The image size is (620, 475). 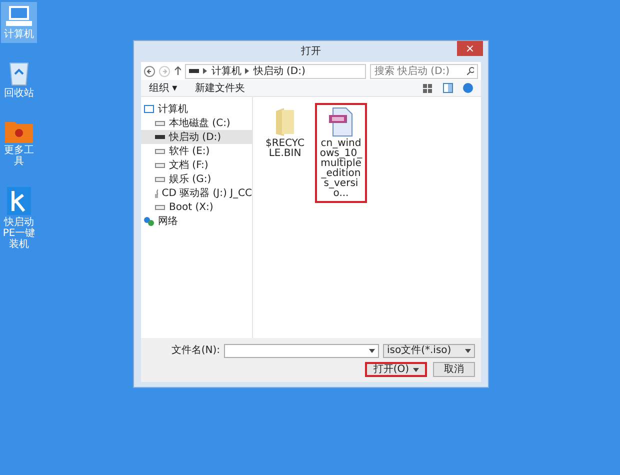 I want to click on nav-item-label: CD 驱动器 (J:) J_CC, so click(x=207, y=193).